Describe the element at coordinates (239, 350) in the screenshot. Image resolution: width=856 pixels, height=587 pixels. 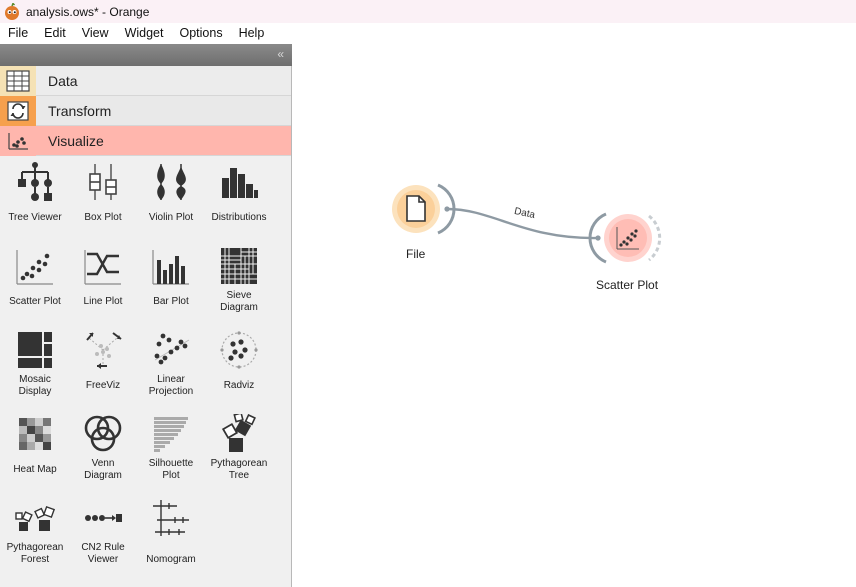
I see `radviz-icon` at that location.